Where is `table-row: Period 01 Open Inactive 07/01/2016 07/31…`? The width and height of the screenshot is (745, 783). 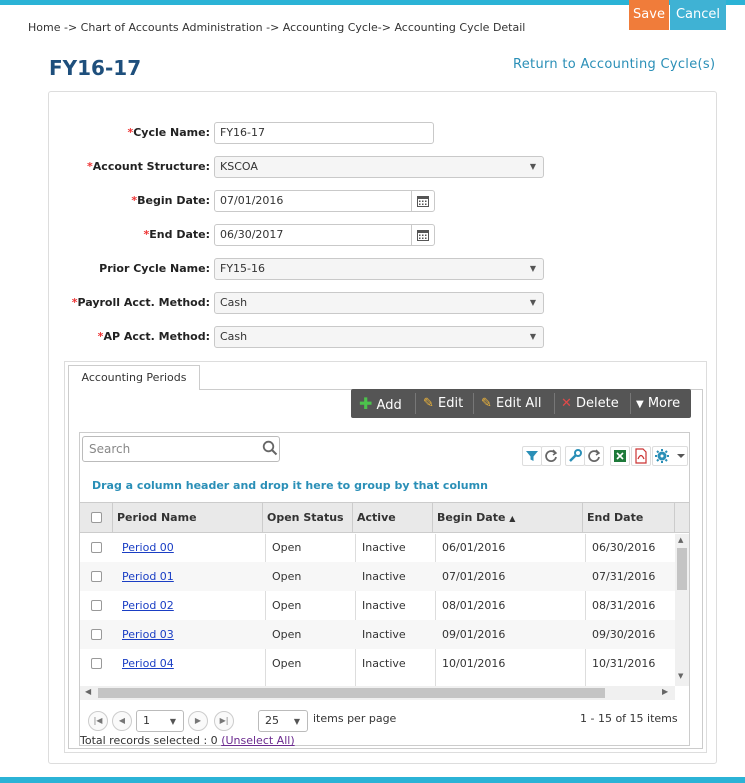
table-row: Period 01 Open Inactive 07/01/2016 07/31… is located at coordinates (377, 576).